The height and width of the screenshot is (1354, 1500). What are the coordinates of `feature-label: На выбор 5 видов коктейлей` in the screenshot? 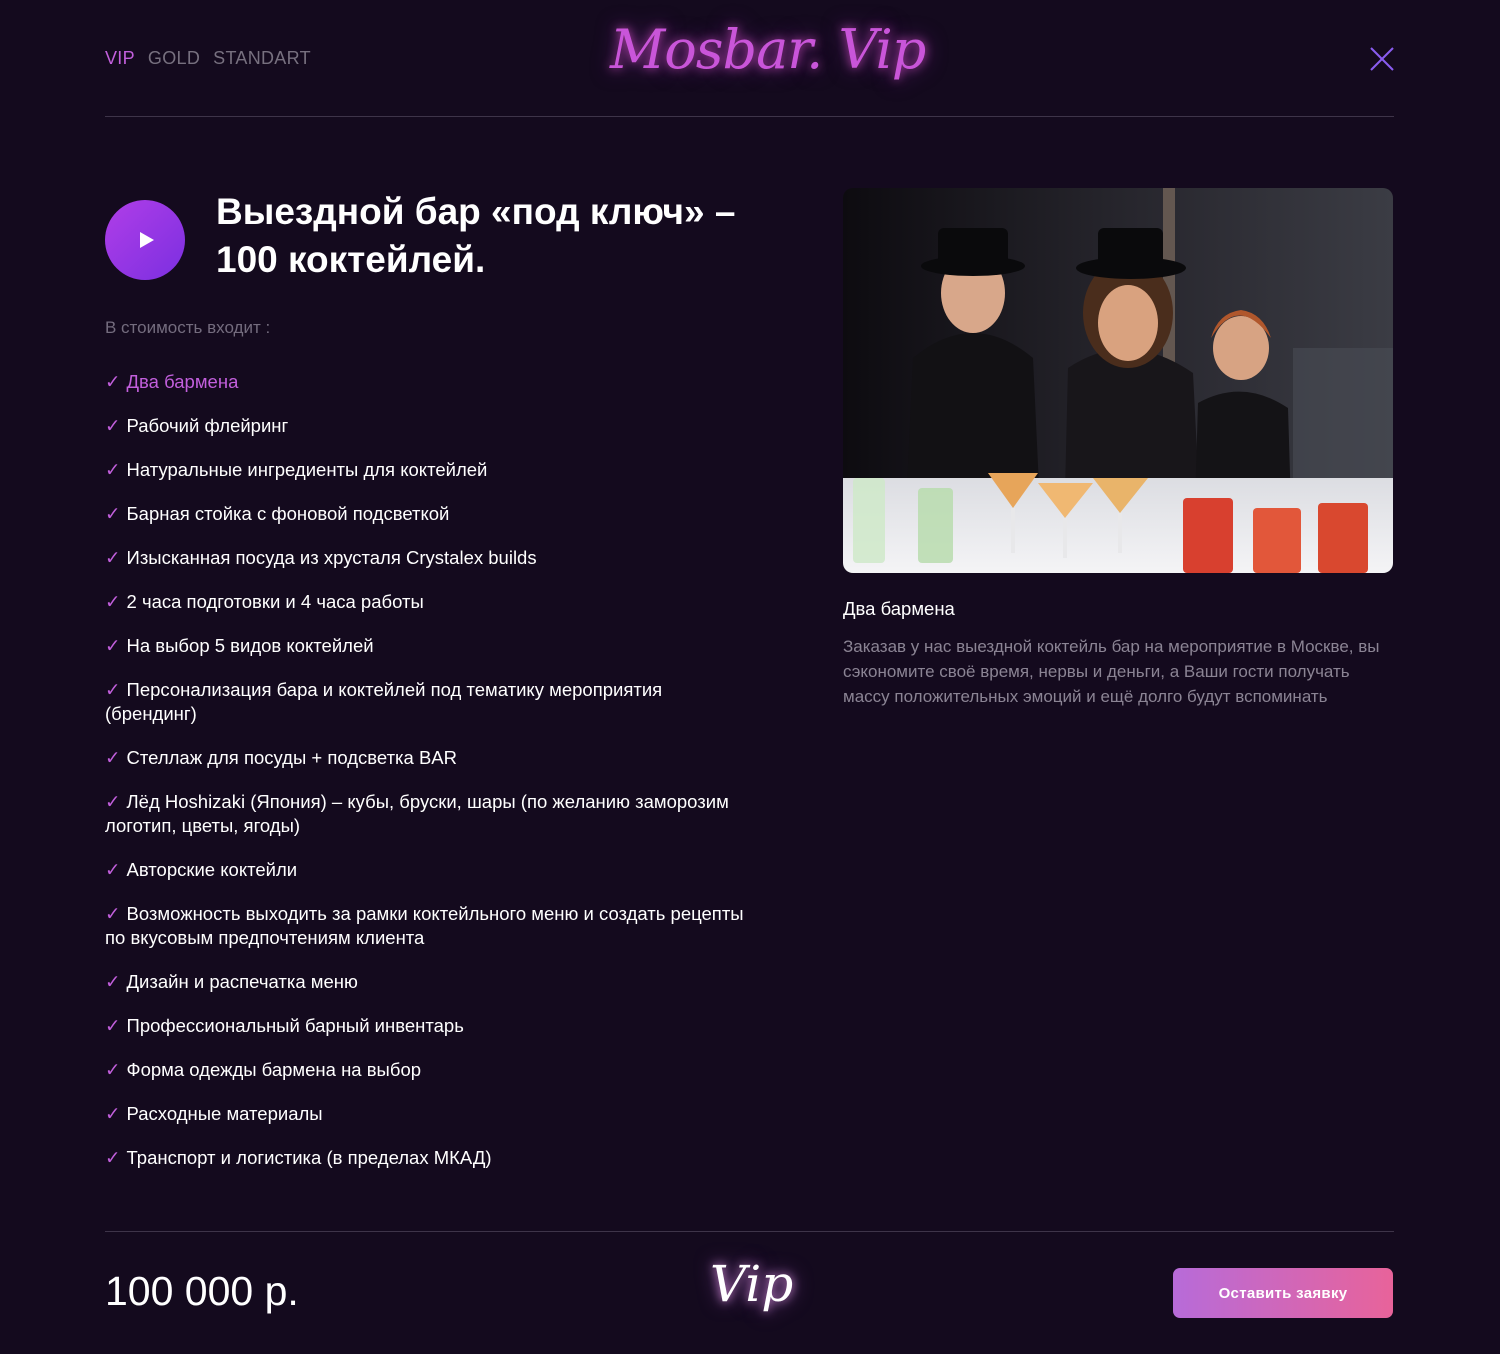 It's located at (250, 645).